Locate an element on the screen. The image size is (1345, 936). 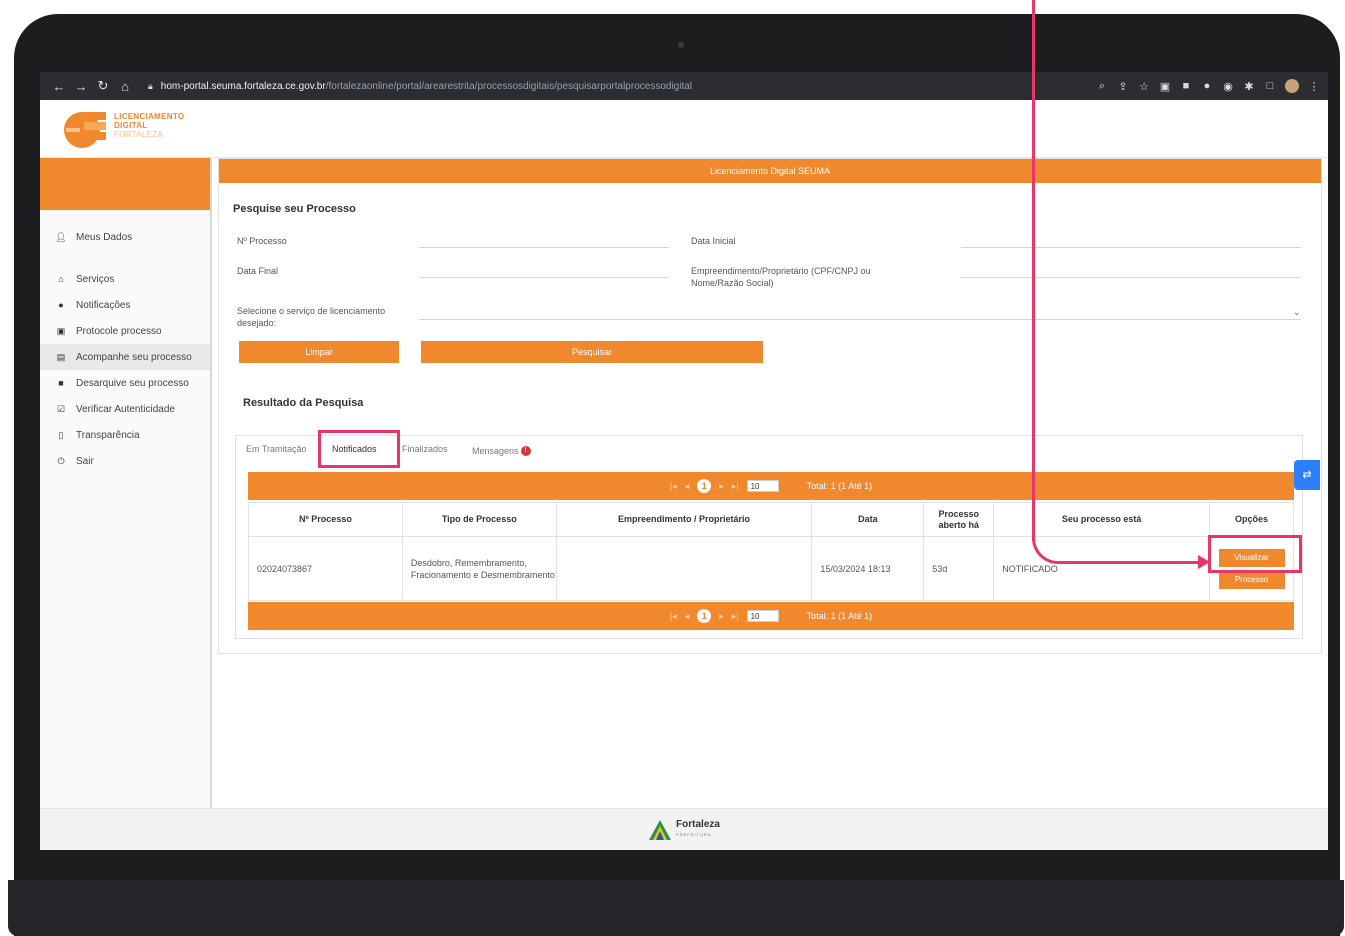
sidebar-item-label: Serviços is located at coordinates (95, 279).